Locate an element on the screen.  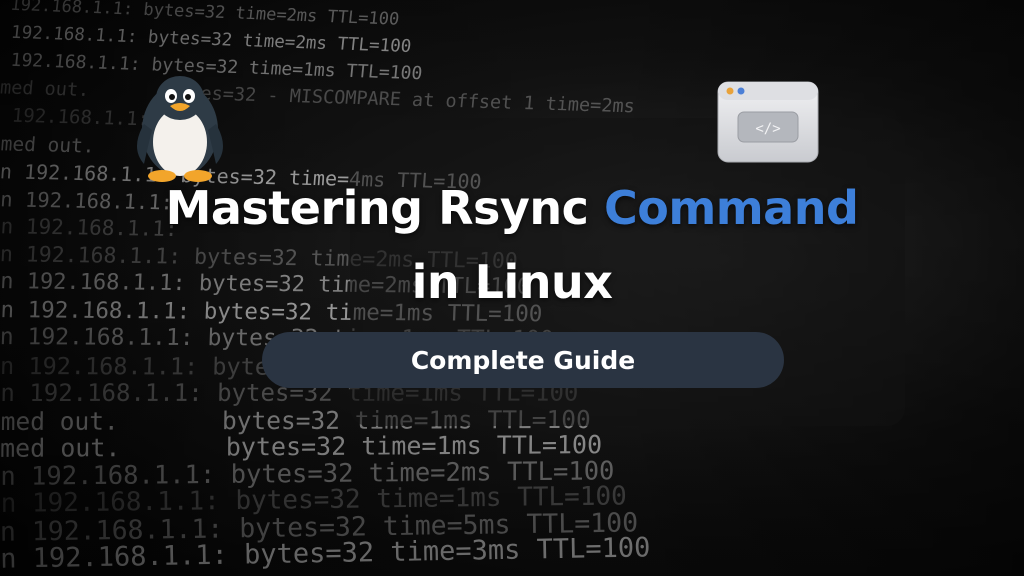
subtitle-text: Complete Guide is located at coordinates (523, 360).